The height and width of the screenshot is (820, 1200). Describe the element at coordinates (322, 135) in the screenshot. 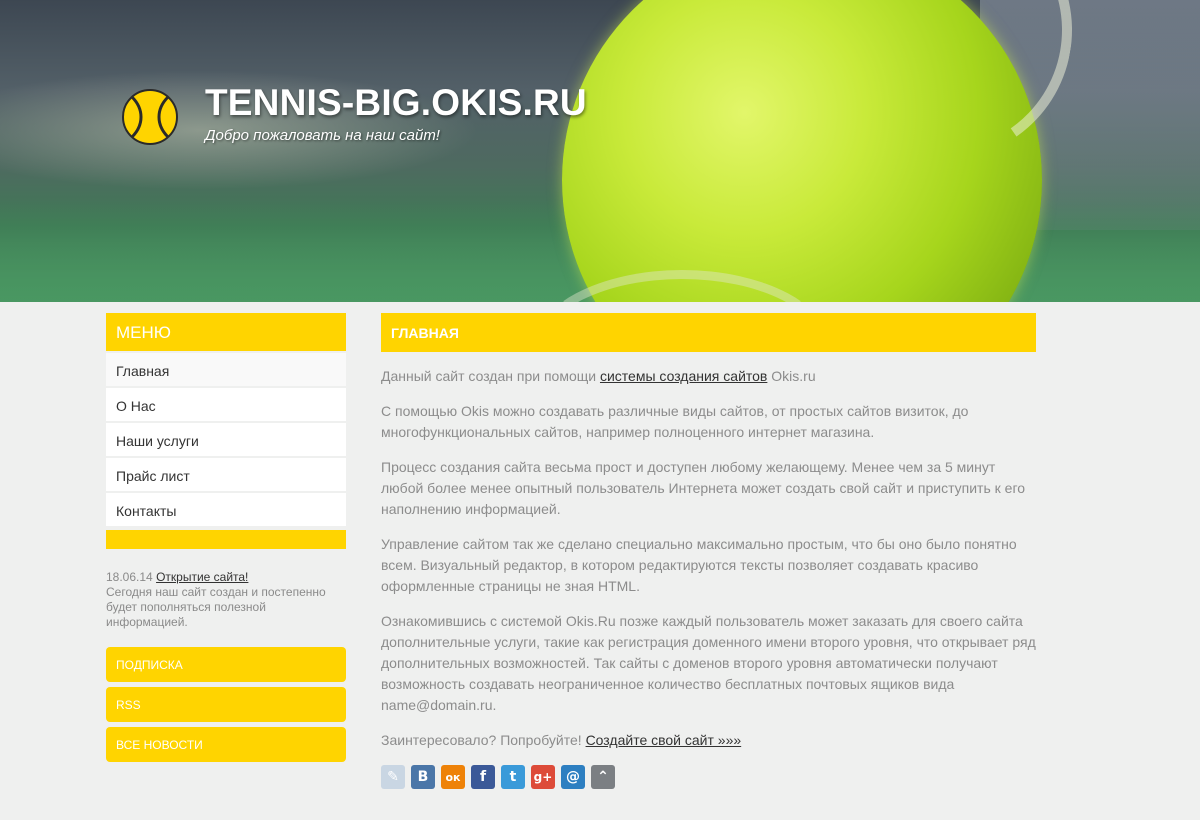

I see `site-subtitle: Добро пожаловать на наш сайт!` at that location.